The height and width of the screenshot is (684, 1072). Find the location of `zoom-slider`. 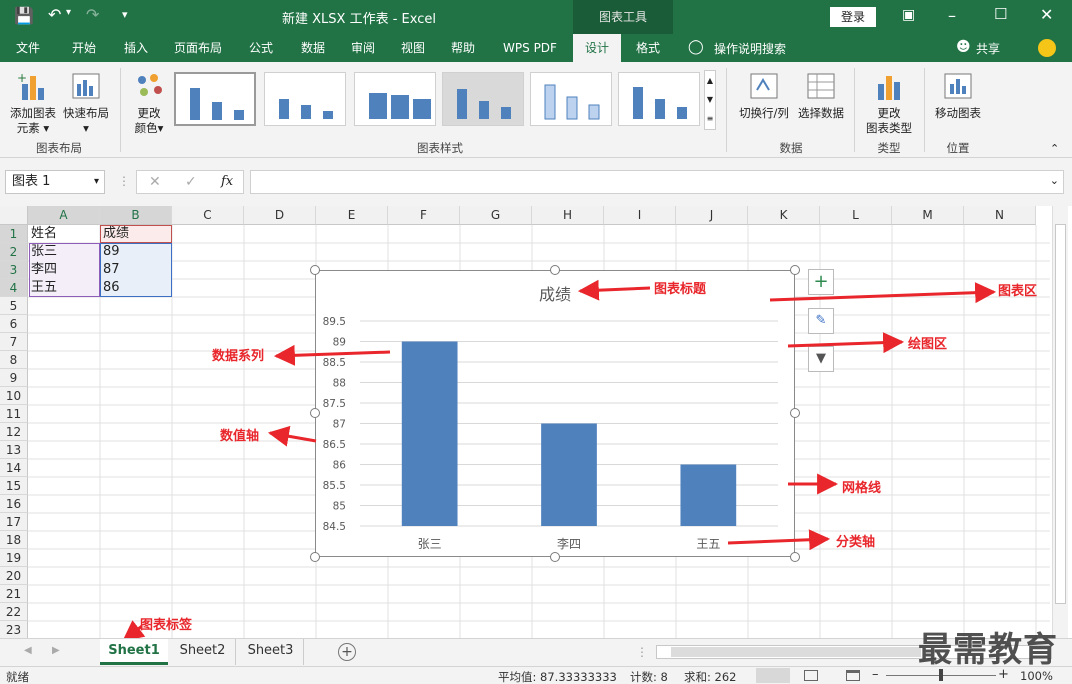

zoom-slider is located at coordinates (941, 675).